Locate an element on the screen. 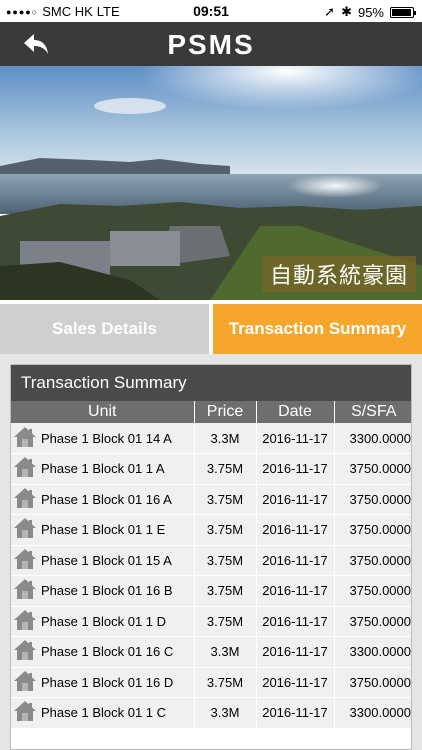 The width and height of the screenshot is (422, 750). bluetooth-icon: ✱ is located at coordinates (346, 11).